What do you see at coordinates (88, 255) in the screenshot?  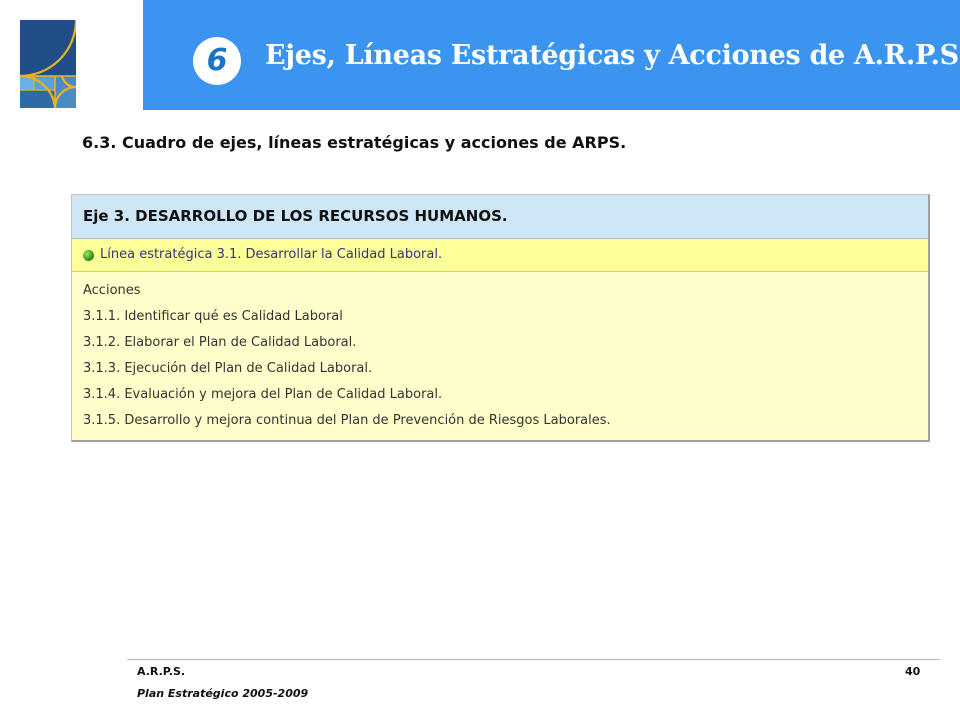 I see `bullet-icon` at bounding box center [88, 255].